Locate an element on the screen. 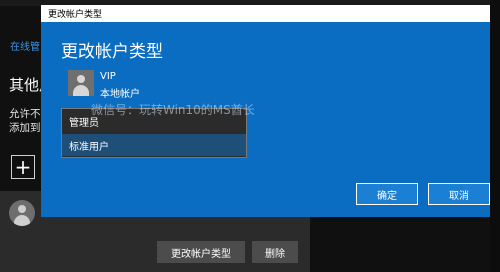  other-users-description-line1: 允许不 is located at coordinates (25, 114).